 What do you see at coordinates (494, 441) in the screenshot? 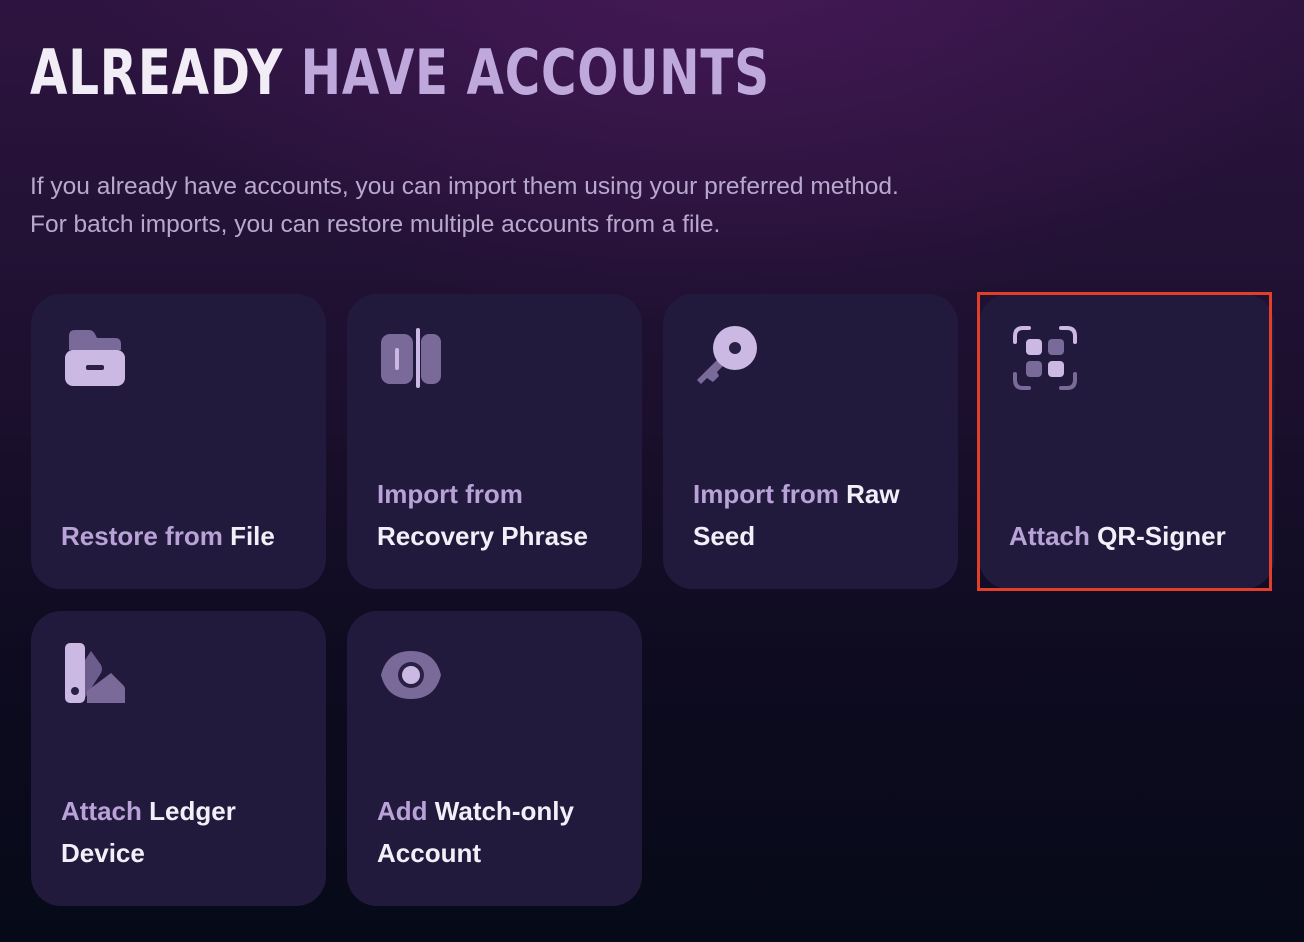
I see `import-recovery-phrase-card: Import from Recovery Phrase` at bounding box center [494, 441].